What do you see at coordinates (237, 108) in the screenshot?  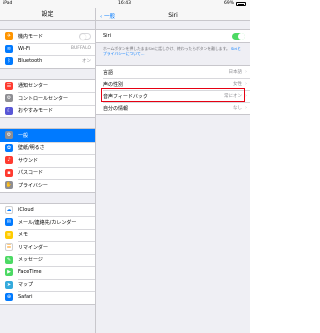 I see `siri-option-value: なし` at bounding box center [237, 108].